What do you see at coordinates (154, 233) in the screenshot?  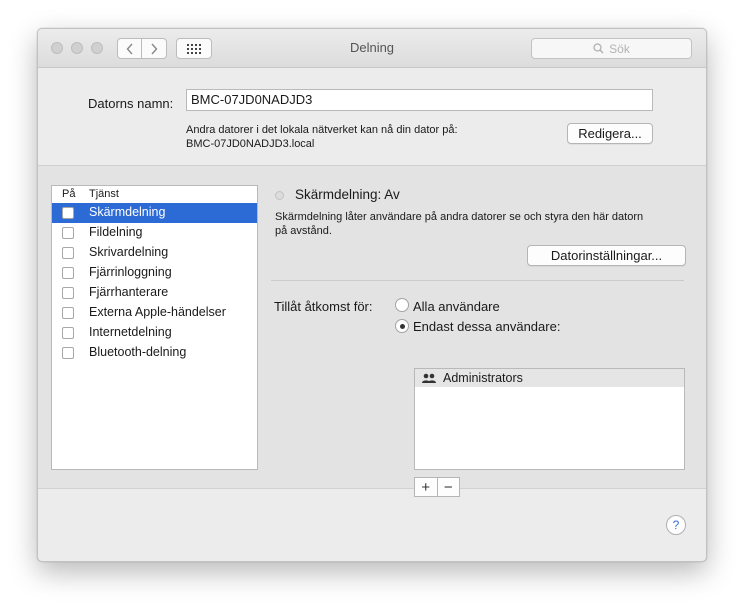 I see `service-row-file-sharing: Fildelning` at bounding box center [154, 233].